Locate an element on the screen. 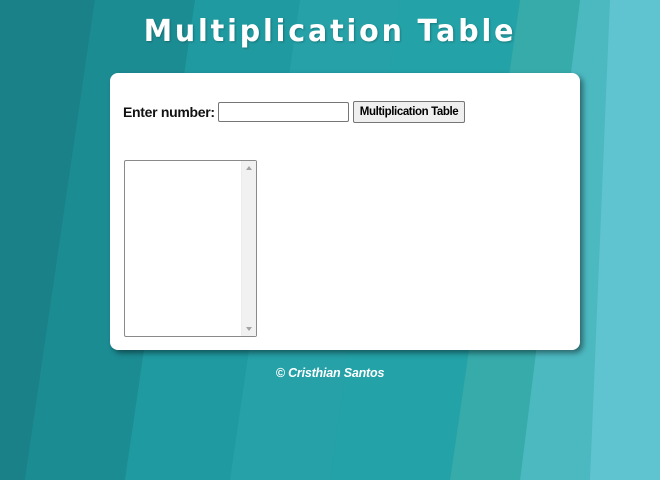 Image resolution: width=660 pixels, height=480 pixels. footer-credit: © Cristhian Santos is located at coordinates (330, 373).